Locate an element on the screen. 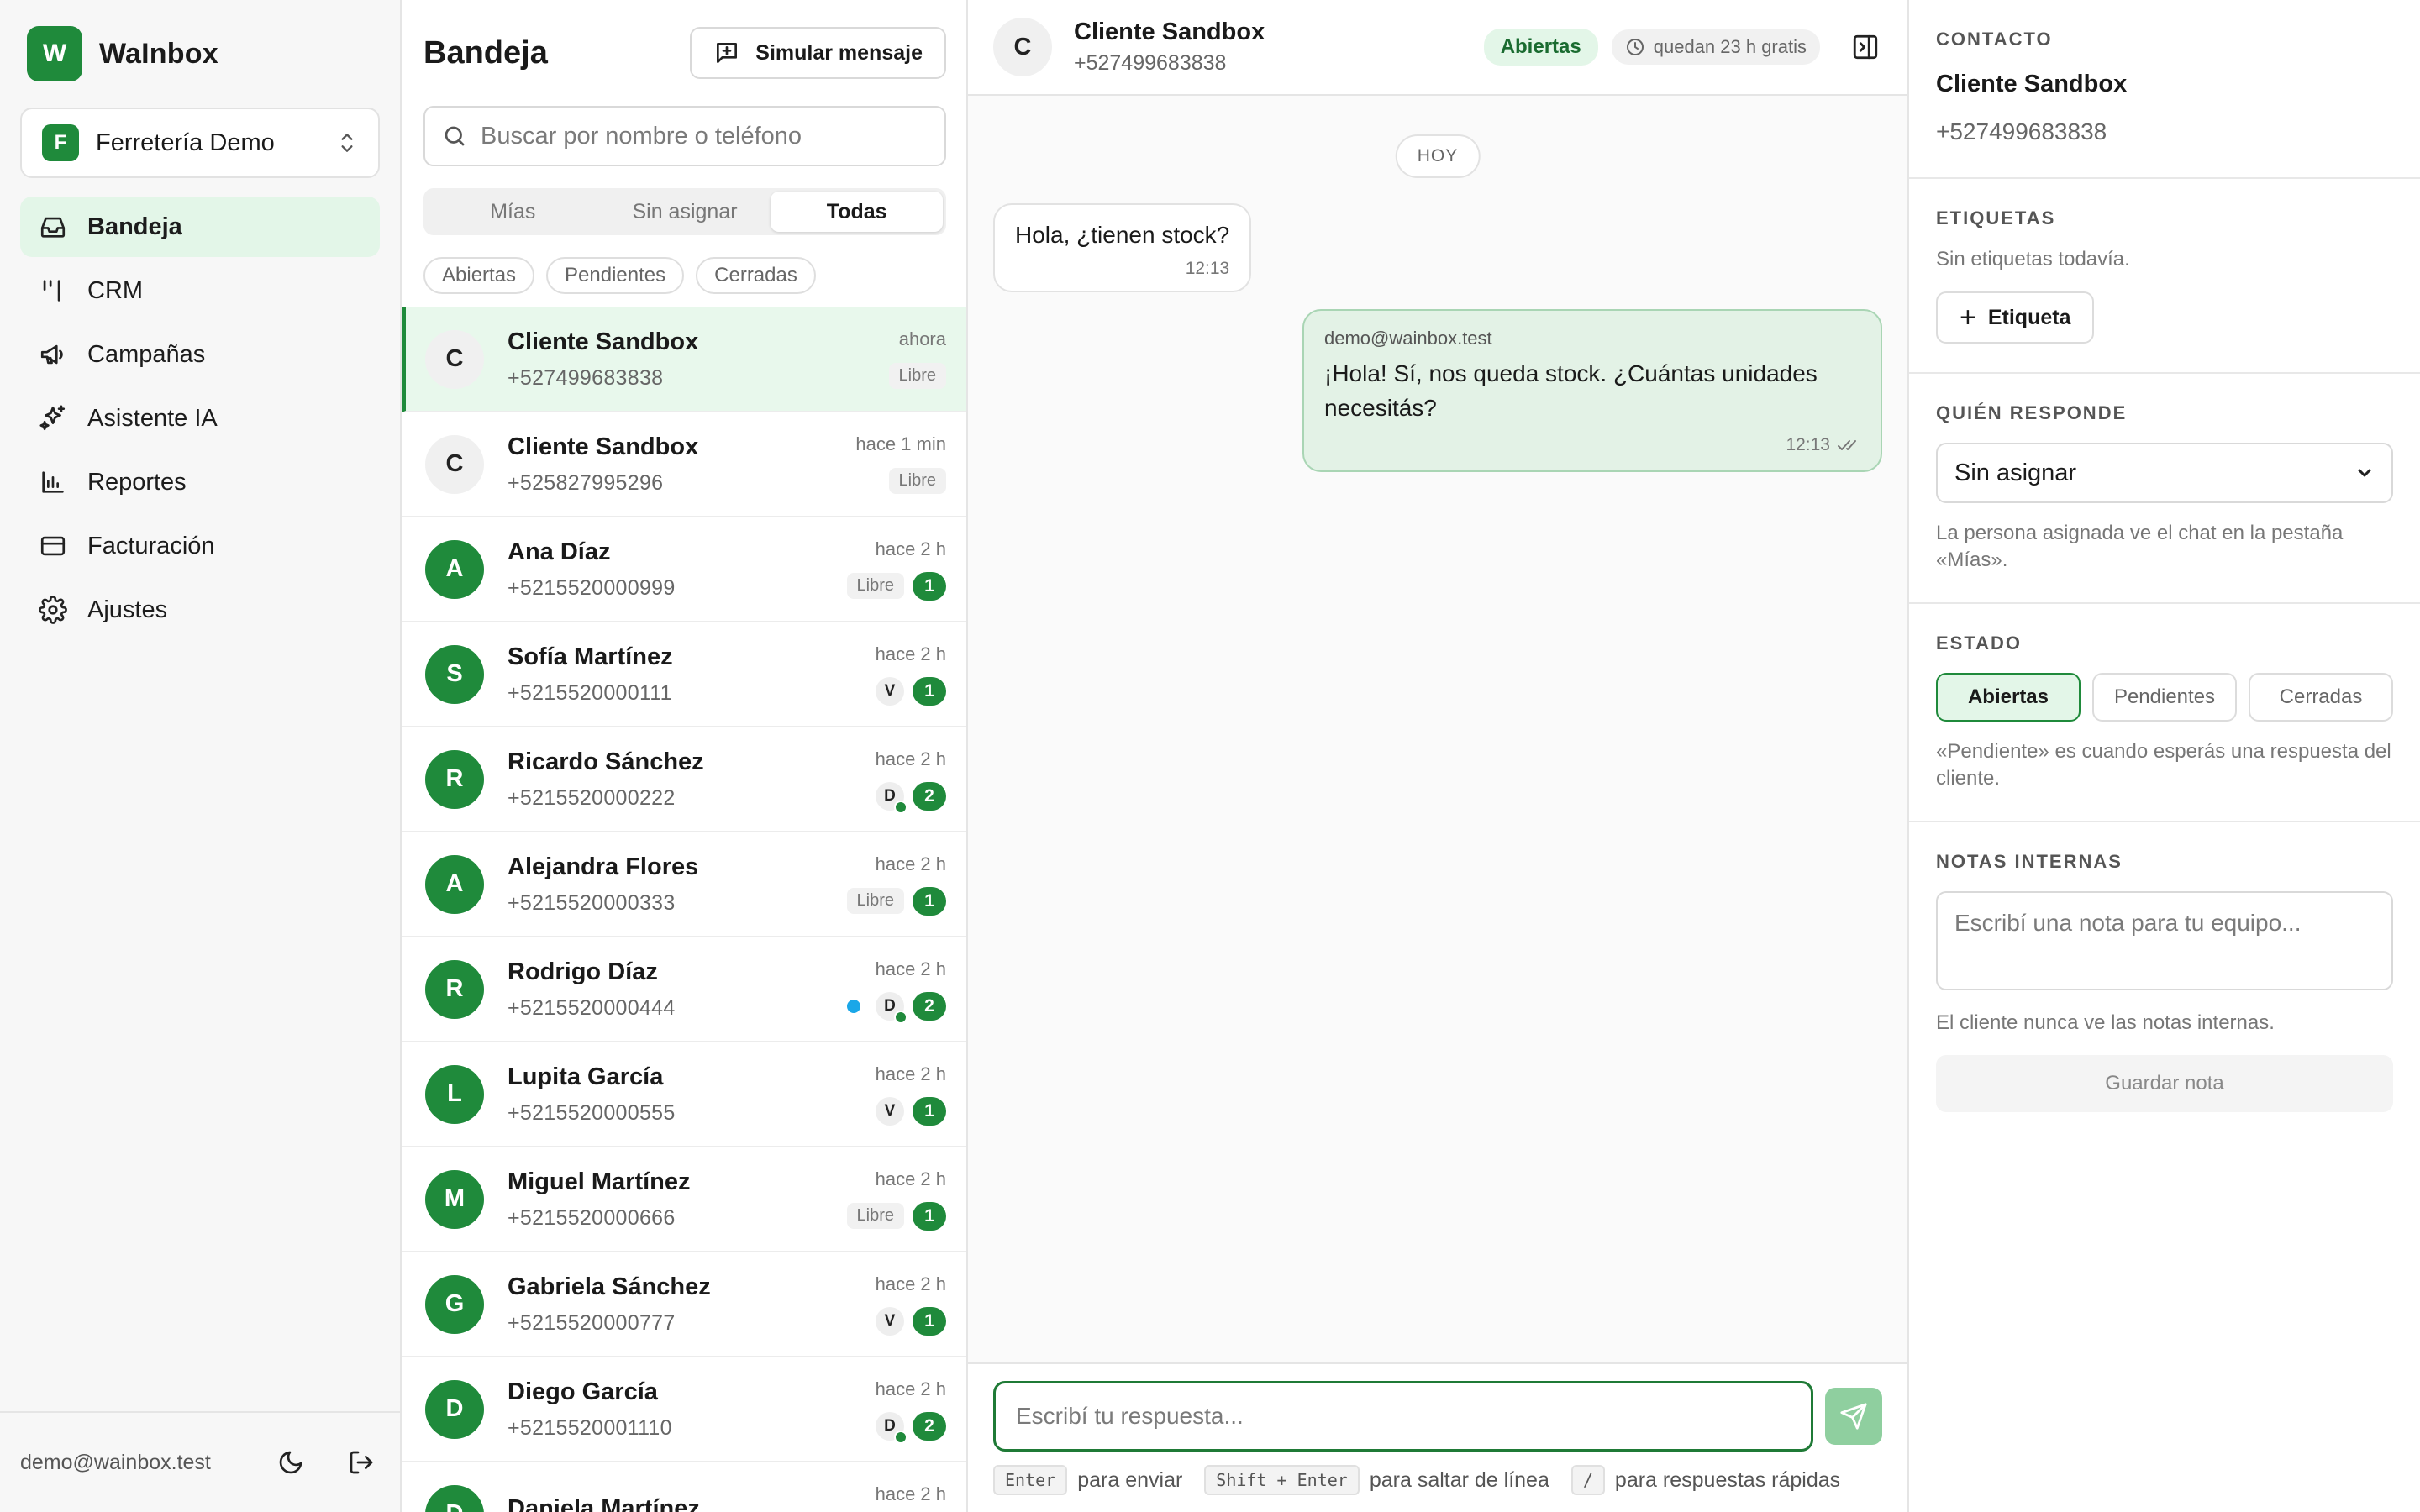  sidebar-item-campanas: Campañas is located at coordinates (200, 354).